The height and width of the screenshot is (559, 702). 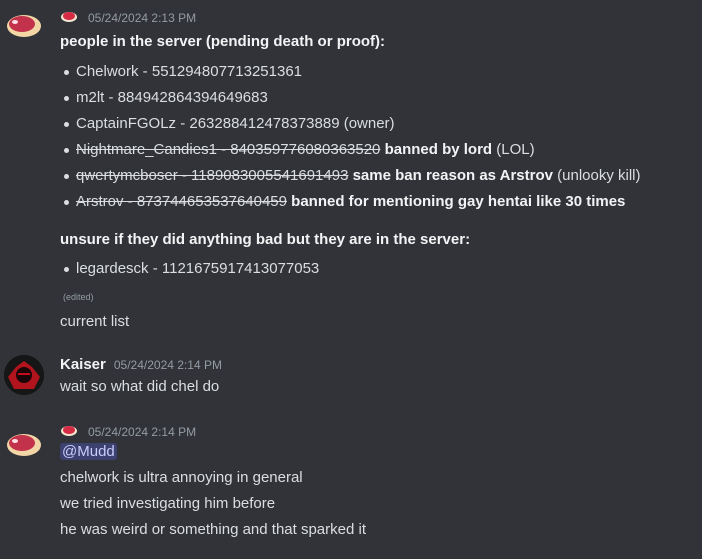 I want to click on user-mention: @Mudd, so click(x=88, y=451).